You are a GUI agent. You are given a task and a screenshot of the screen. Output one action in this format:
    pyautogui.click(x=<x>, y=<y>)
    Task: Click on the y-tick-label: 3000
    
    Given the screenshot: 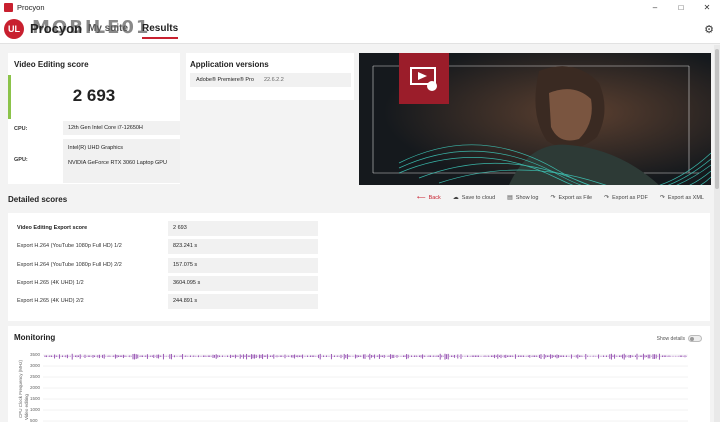 What is the action you would take?
    pyautogui.click(x=35, y=365)
    